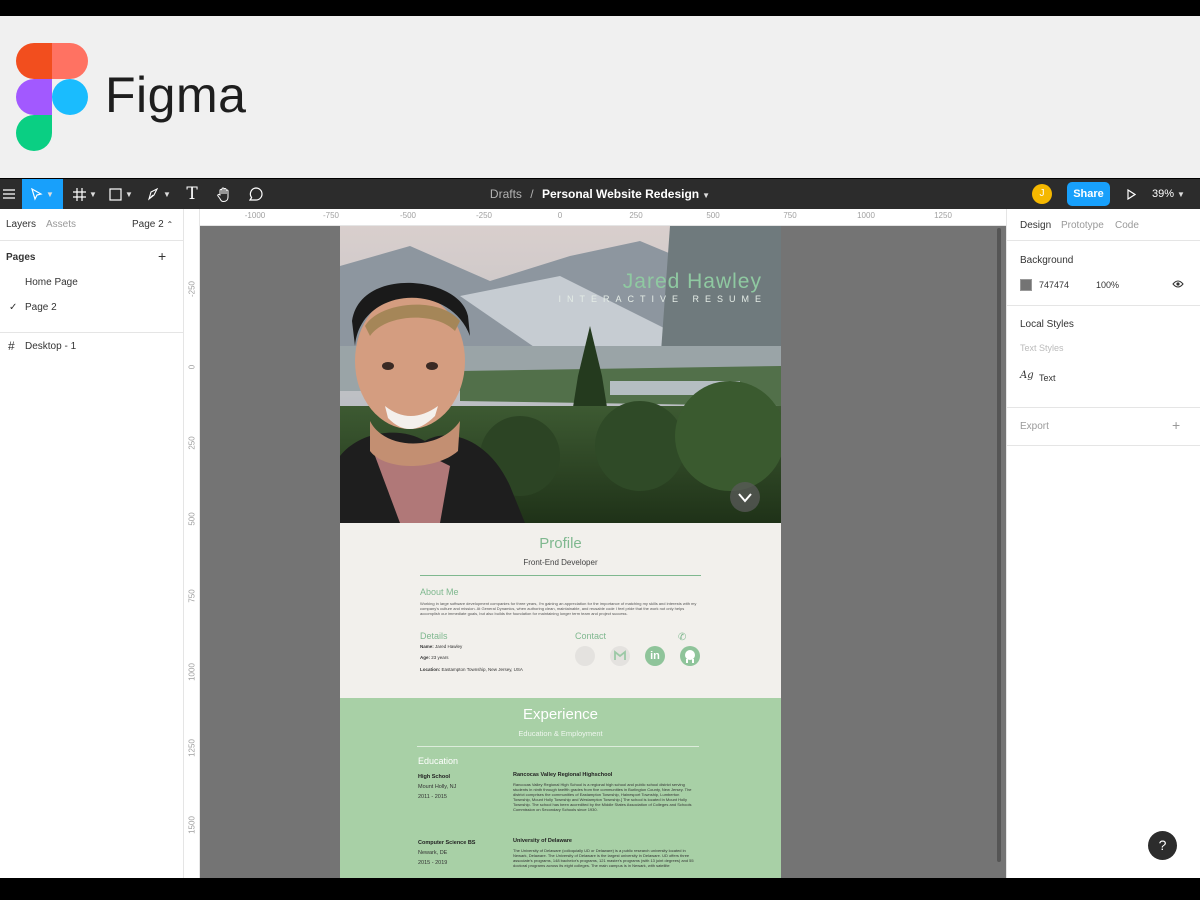  What do you see at coordinates (706, 195) in the screenshot?
I see `file-menu-chevron-icon: ▼` at bounding box center [706, 195].